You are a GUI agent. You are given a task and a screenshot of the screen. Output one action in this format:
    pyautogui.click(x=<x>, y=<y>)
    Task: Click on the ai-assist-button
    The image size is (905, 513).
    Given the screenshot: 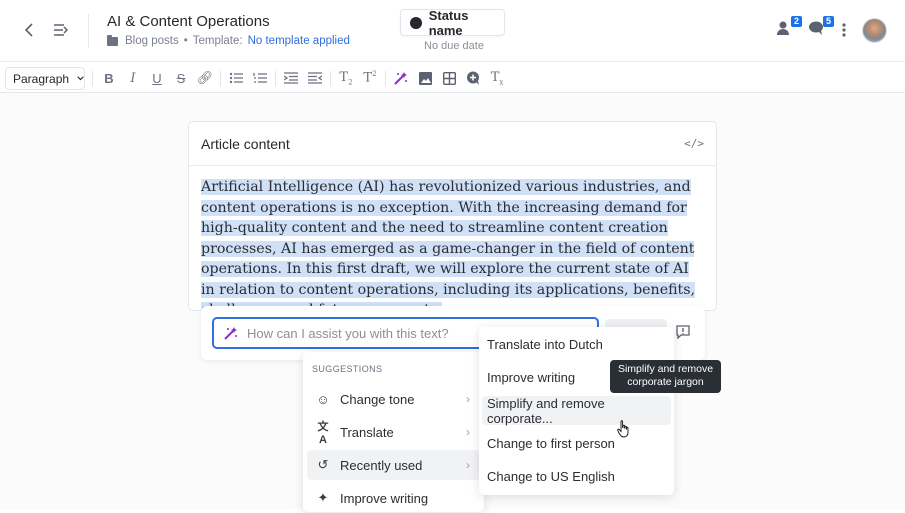 What is the action you would take?
    pyautogui.click(x=401, y=78)
    